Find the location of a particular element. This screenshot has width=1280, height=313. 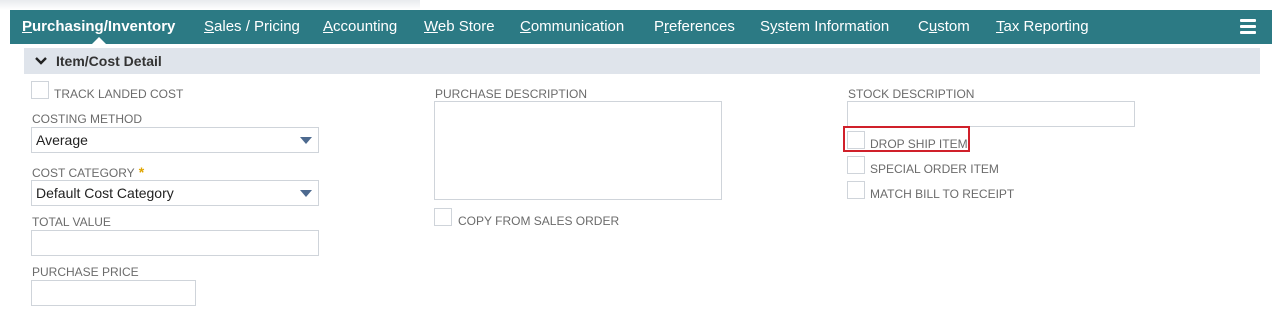

total-value-label: TOTAL VALUE is located at coordinates (71, 222).